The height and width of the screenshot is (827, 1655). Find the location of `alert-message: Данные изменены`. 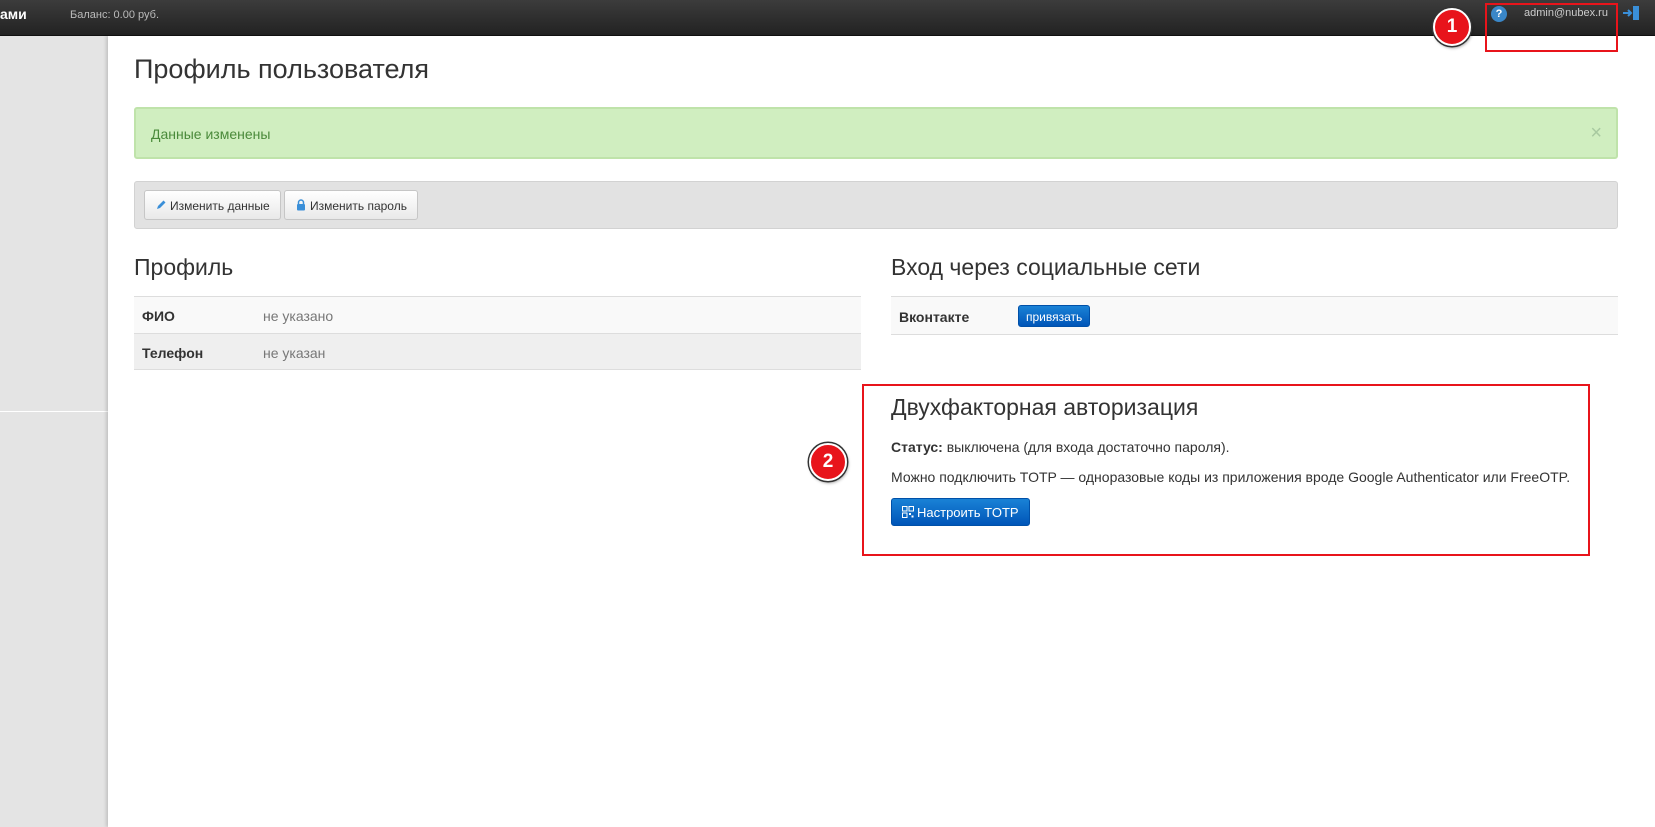

alert-message: Данные изменены is located at coordinates (211, 134).